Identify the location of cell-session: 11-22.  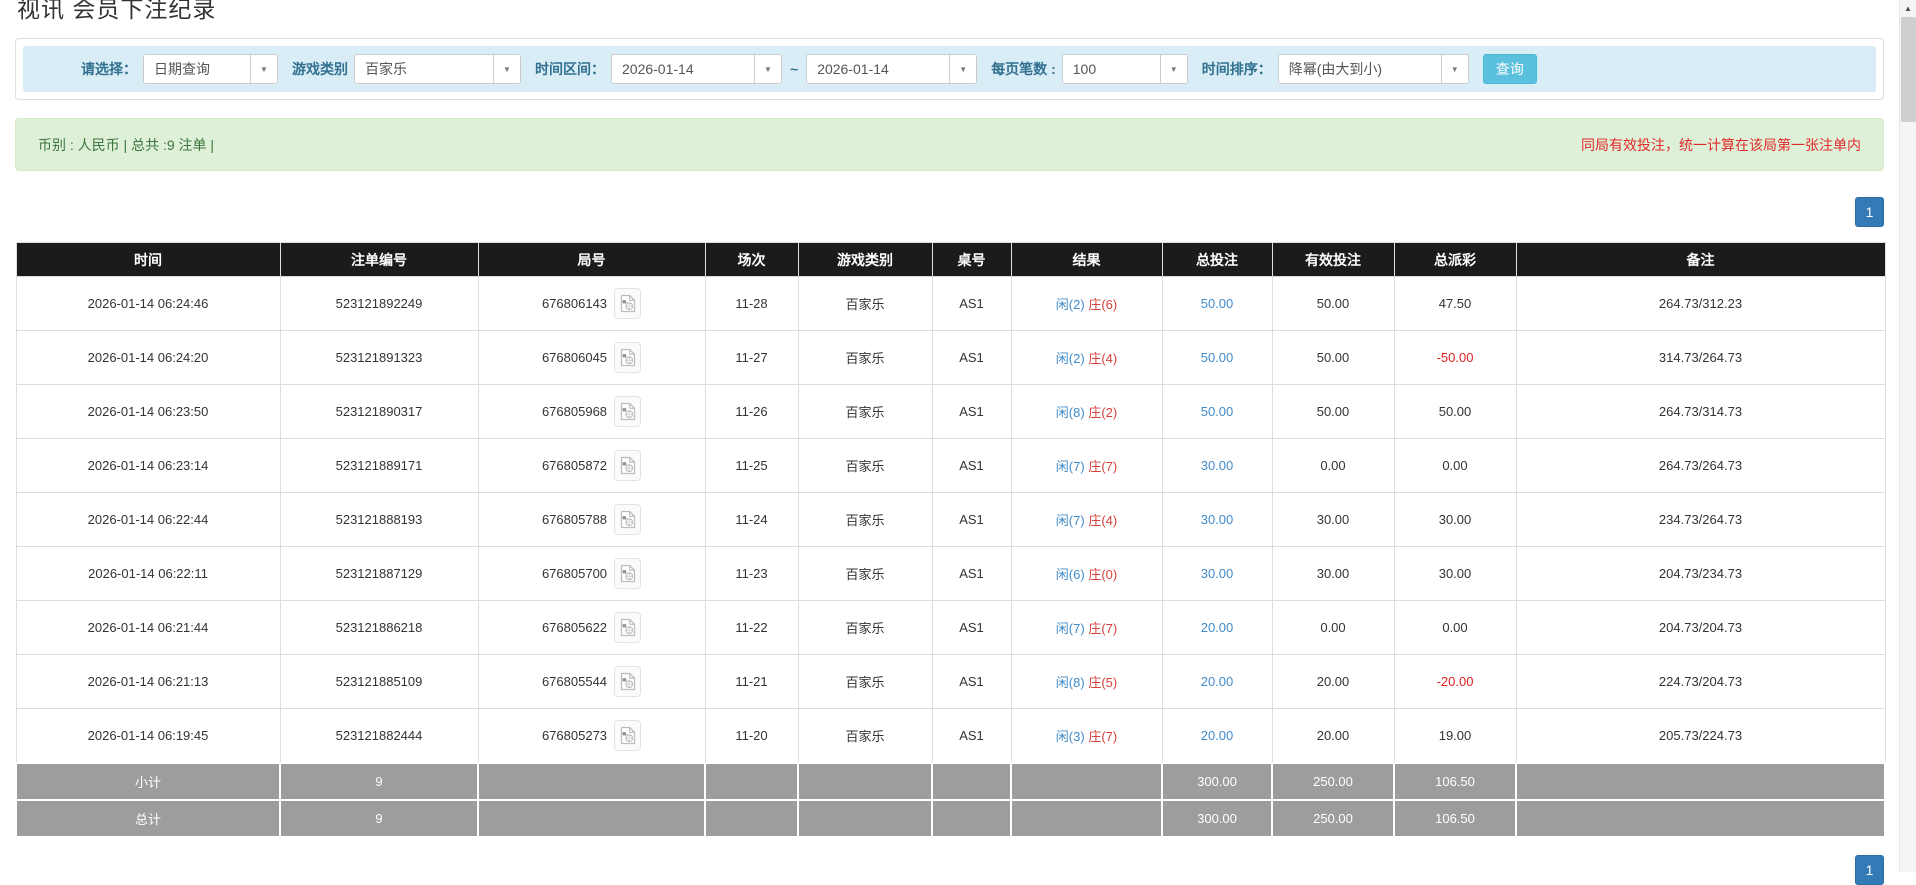
(751, 627).